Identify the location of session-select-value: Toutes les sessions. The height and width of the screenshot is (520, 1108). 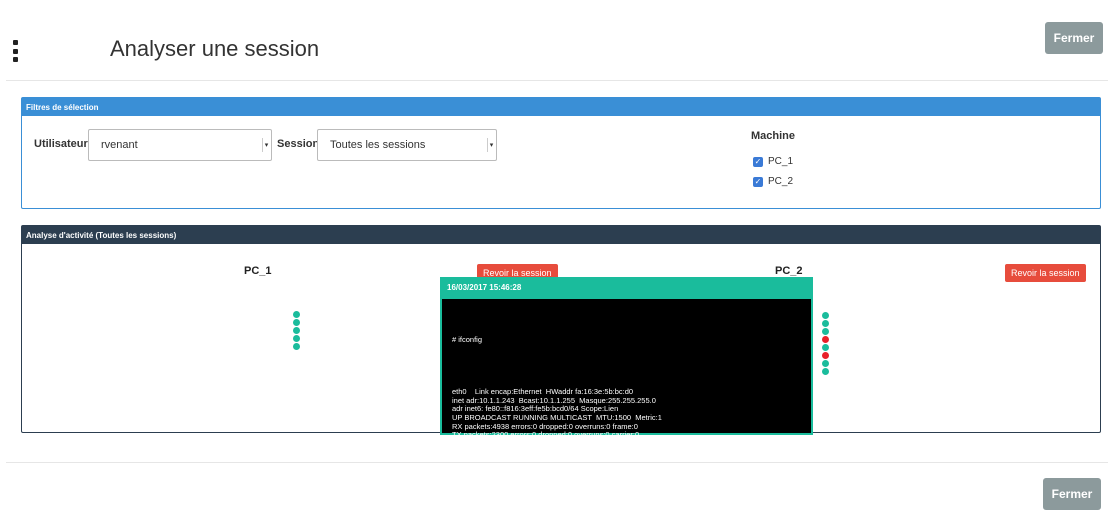
(378, 145).